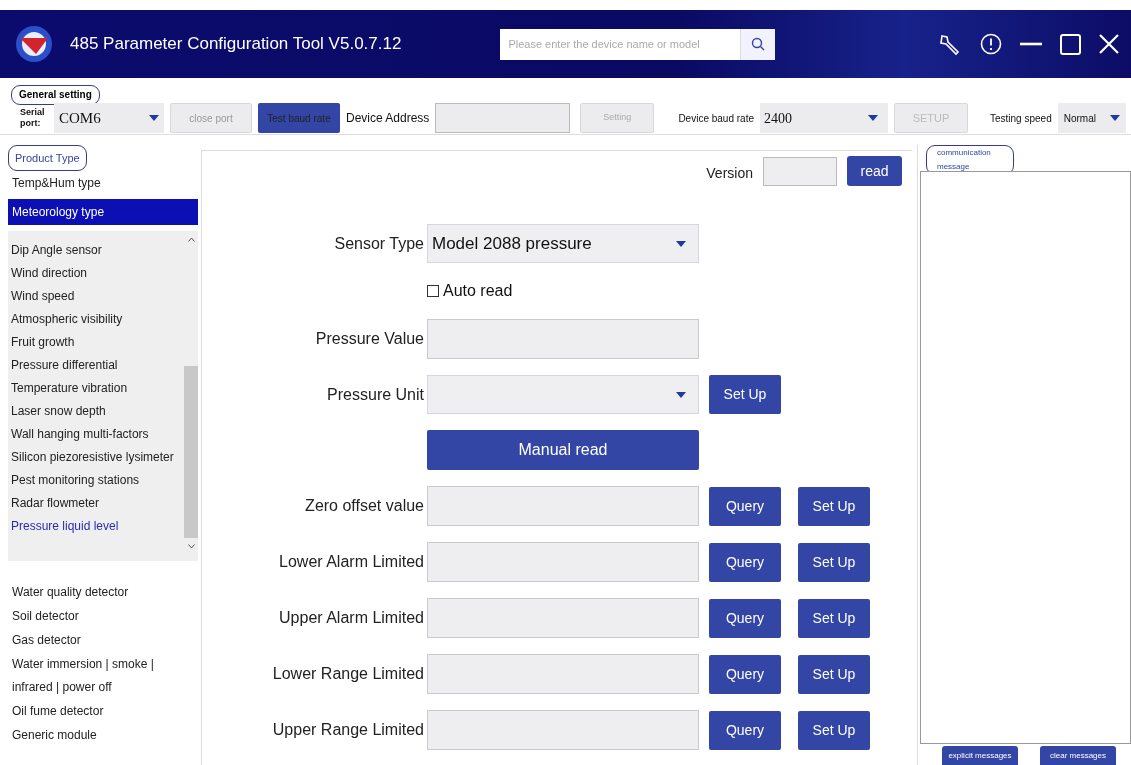  I want to click on sensor-item: Wind direction, so click(96, 273).